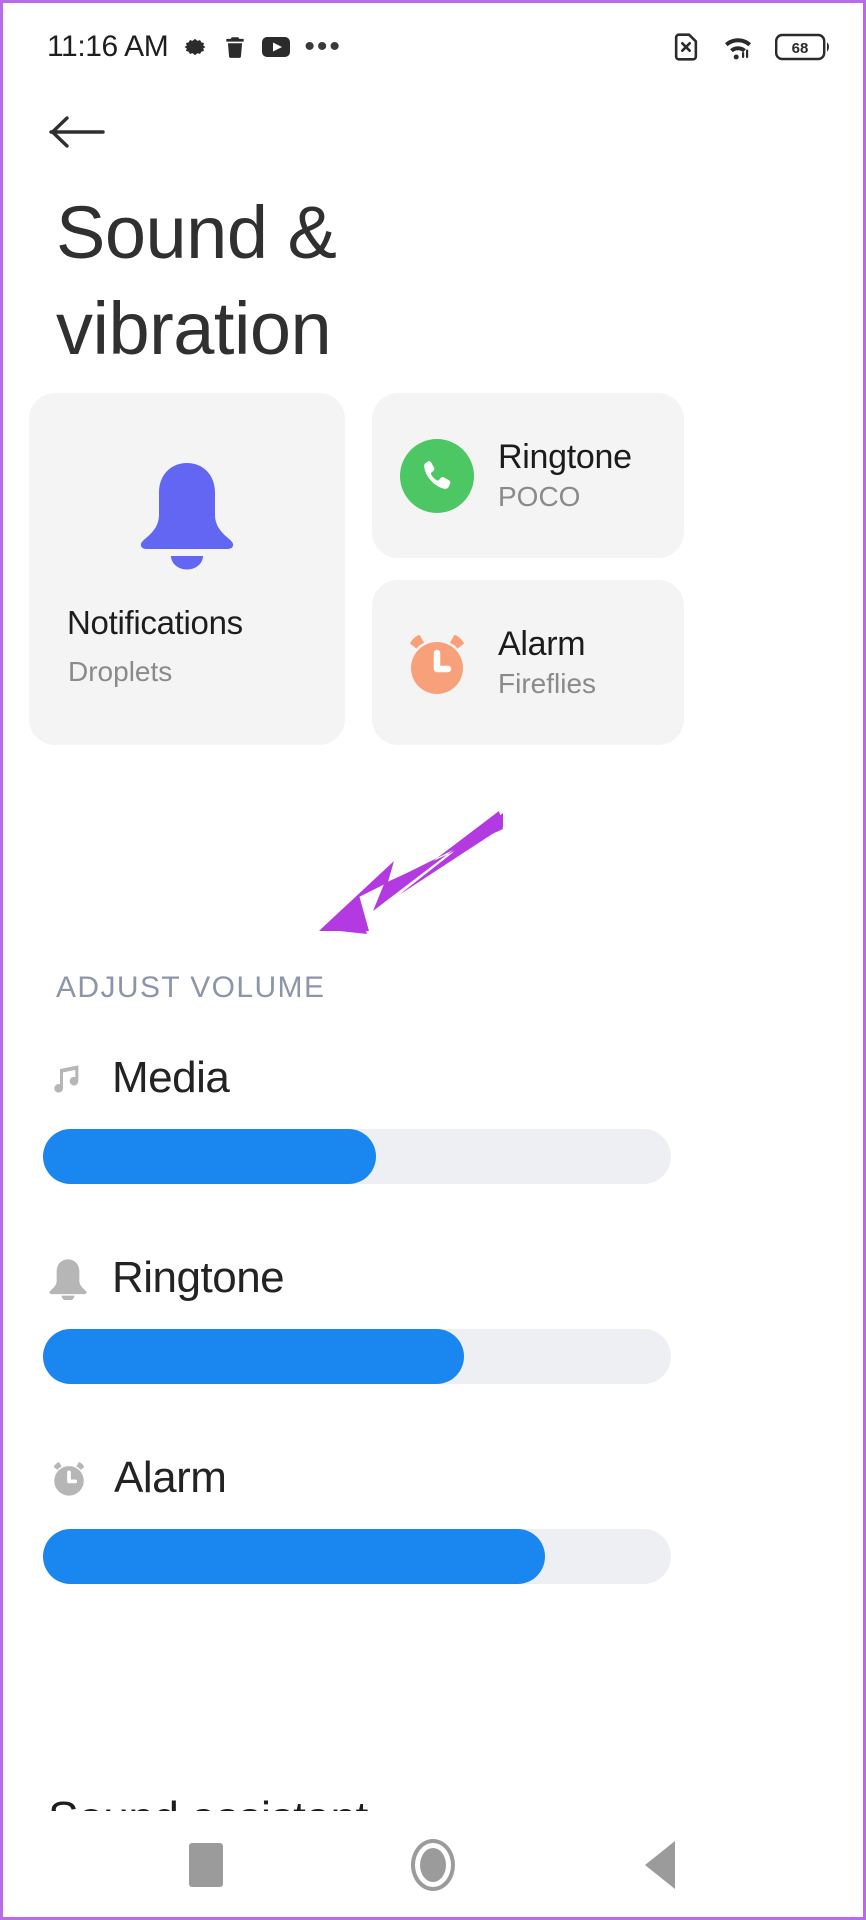 Image resolution: width=866 pixels, height=1920 pixels. I want to click on back-nav-button, so click(660, 1865).